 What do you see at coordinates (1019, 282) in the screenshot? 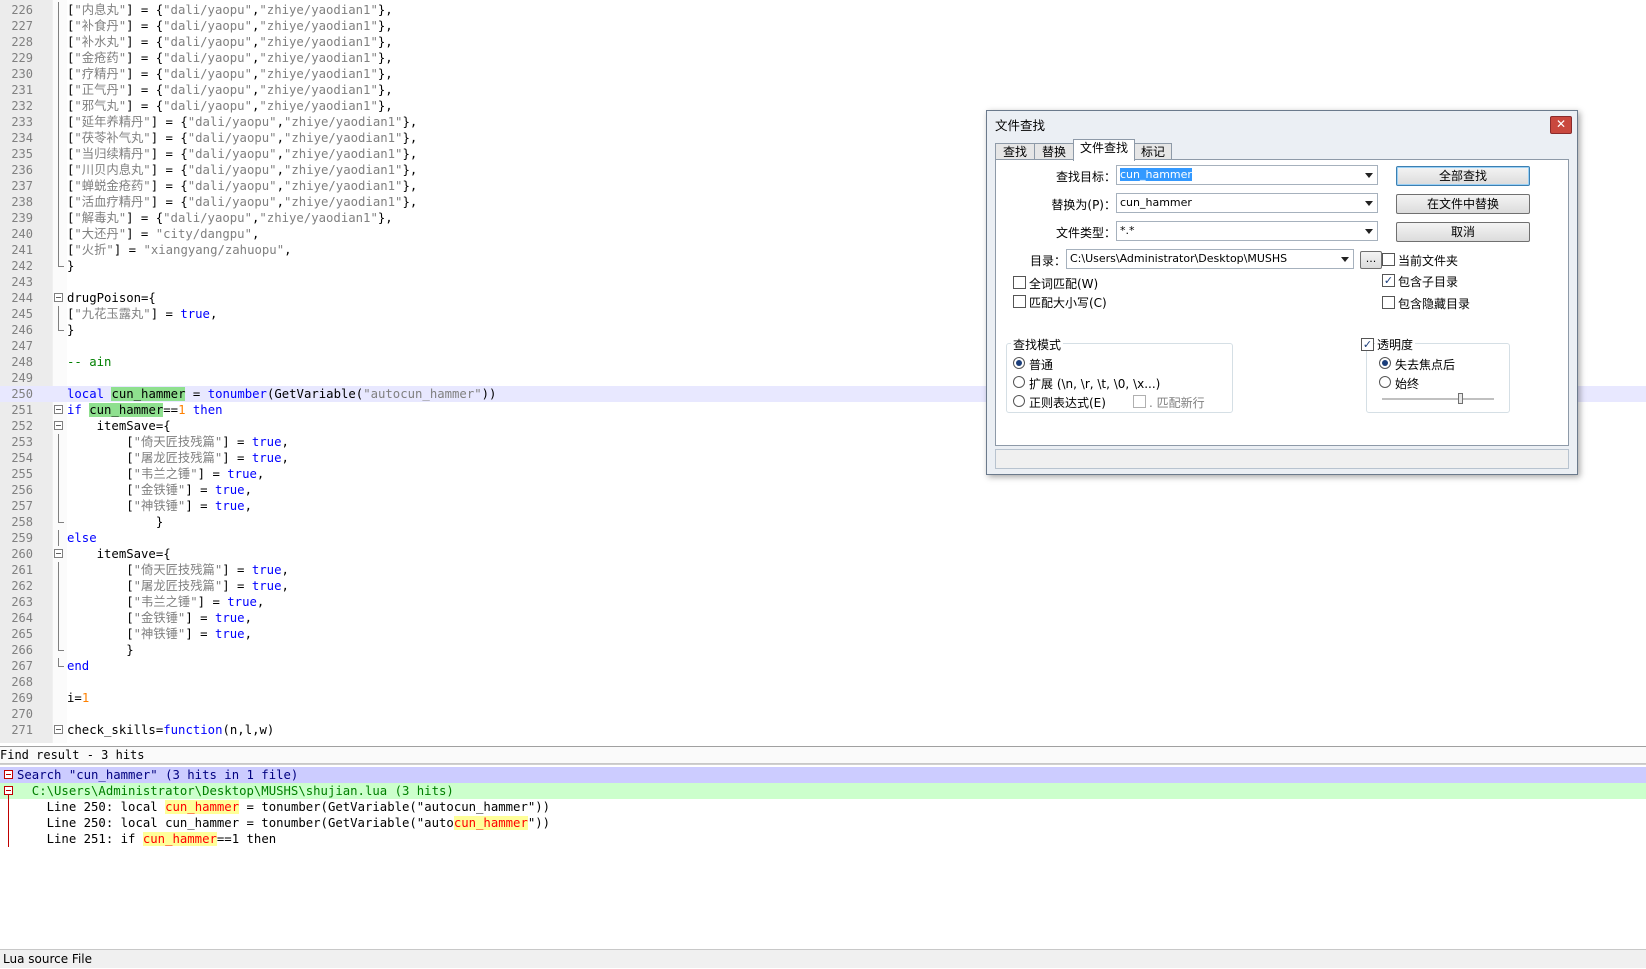
I see `whole-word-checkbox` at bounding box center [1019, 282].